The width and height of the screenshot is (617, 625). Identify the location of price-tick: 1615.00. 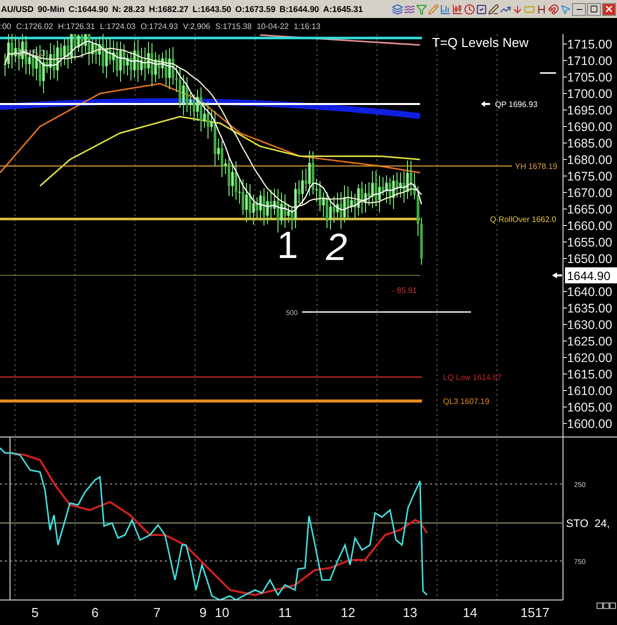
(589, 375).